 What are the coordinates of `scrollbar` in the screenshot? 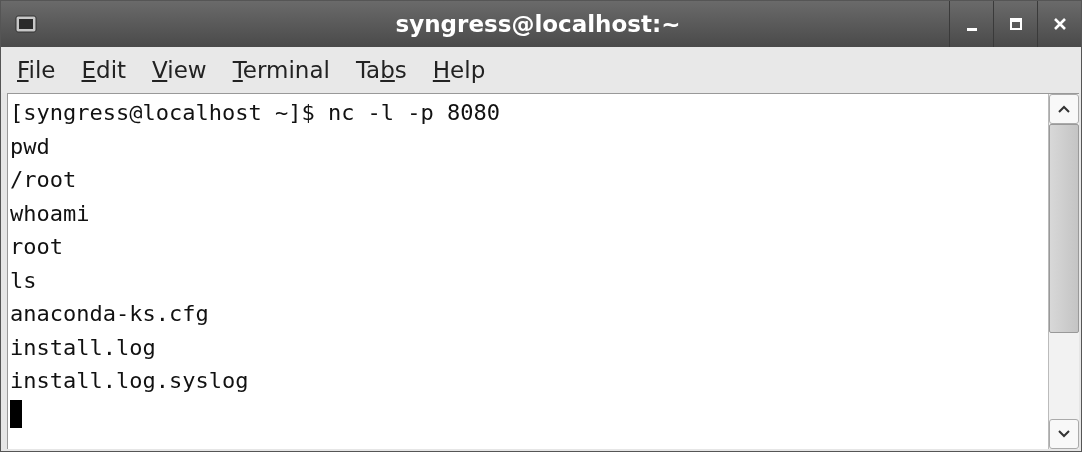 It's located at (1063, 271).